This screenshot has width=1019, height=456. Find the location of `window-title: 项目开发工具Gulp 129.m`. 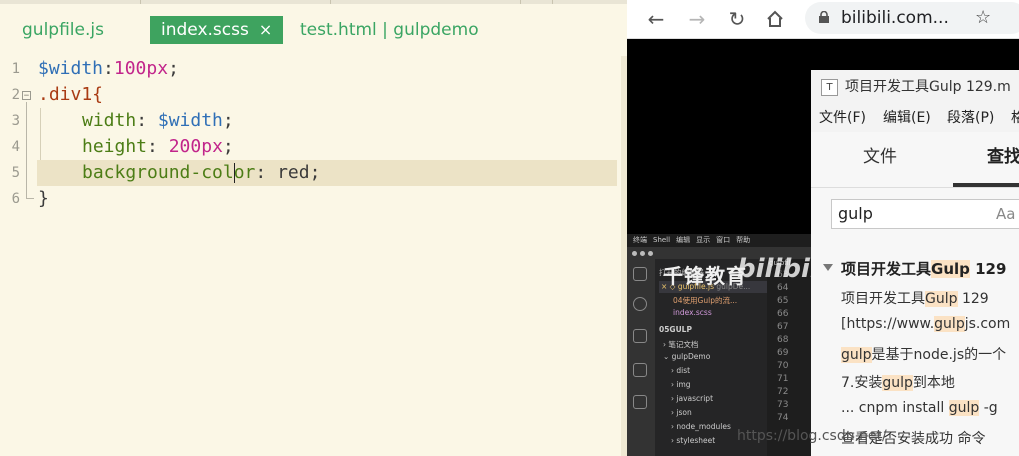

window-title: 项目开发工具Gulp 129.m is located at coordinates (928, 87).